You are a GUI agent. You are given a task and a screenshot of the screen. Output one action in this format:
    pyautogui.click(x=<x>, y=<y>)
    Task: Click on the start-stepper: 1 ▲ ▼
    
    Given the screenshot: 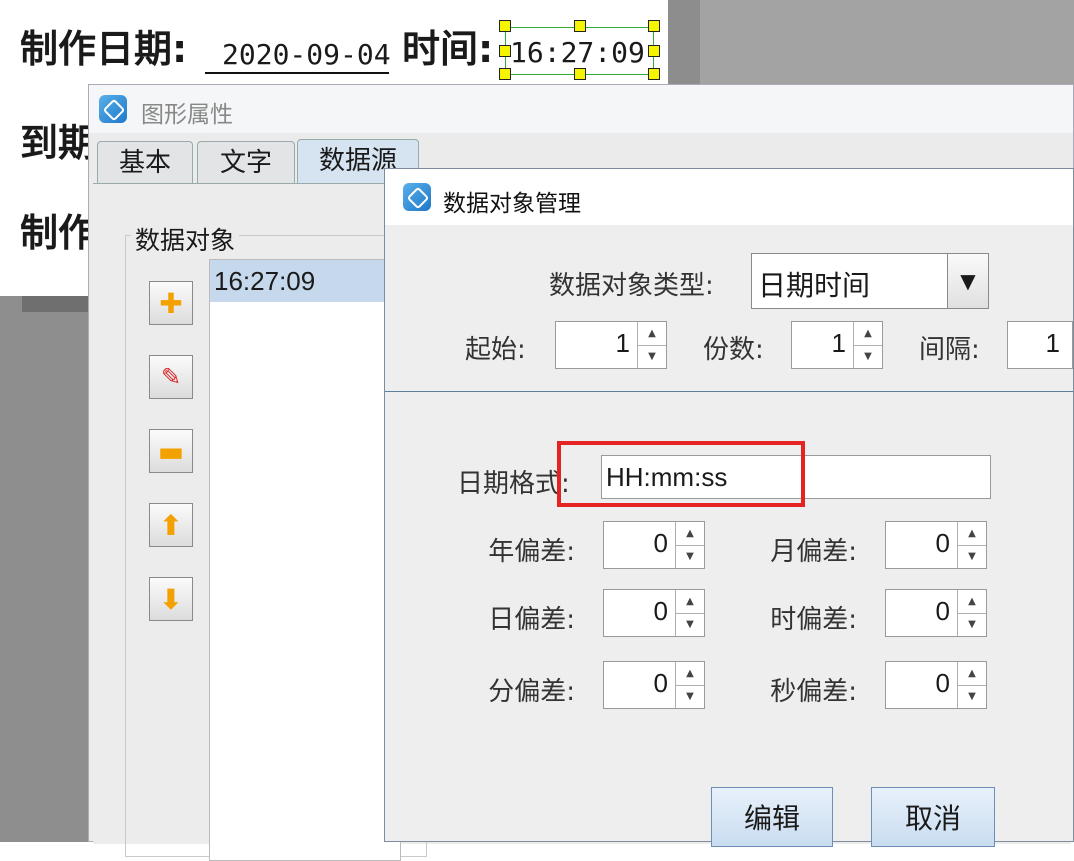 What is the action you would take?
    pyautogui.click(x=611, y=345)
    